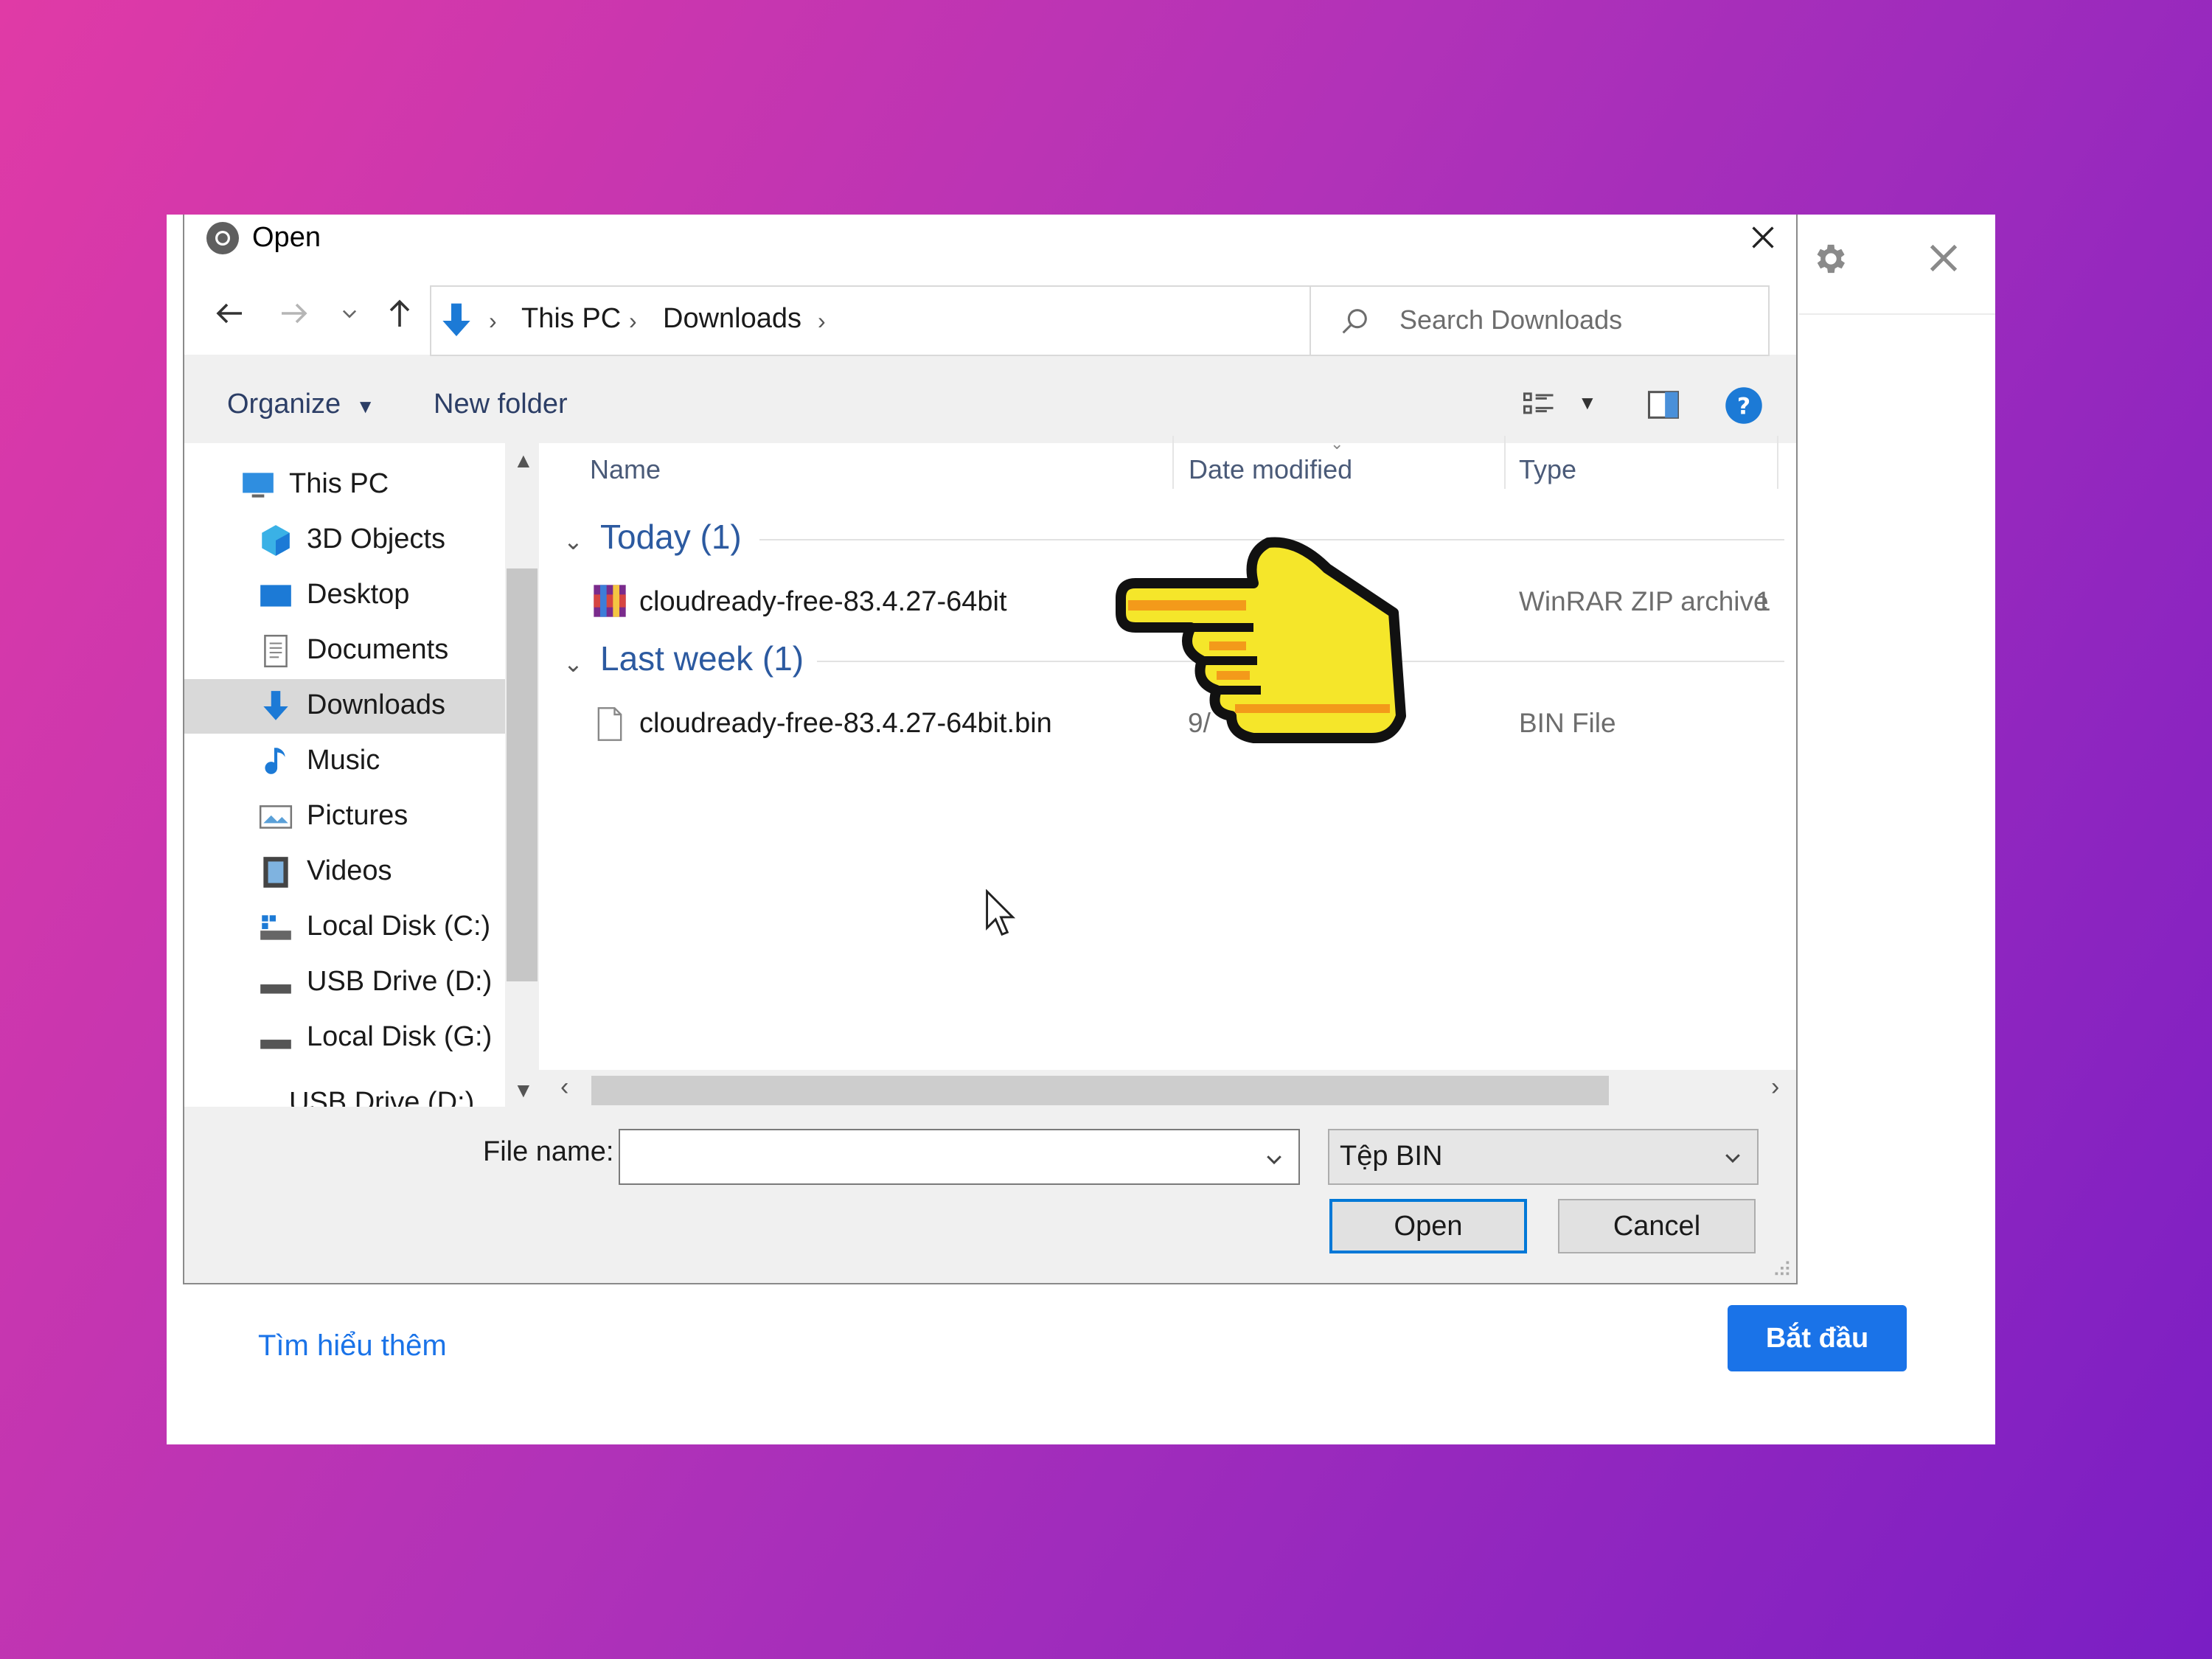  What do you see at coordinates (1587, 403) in the screenshot?
I see `view-dropdown-icon: ▼` at bounding box center [1587, 403].